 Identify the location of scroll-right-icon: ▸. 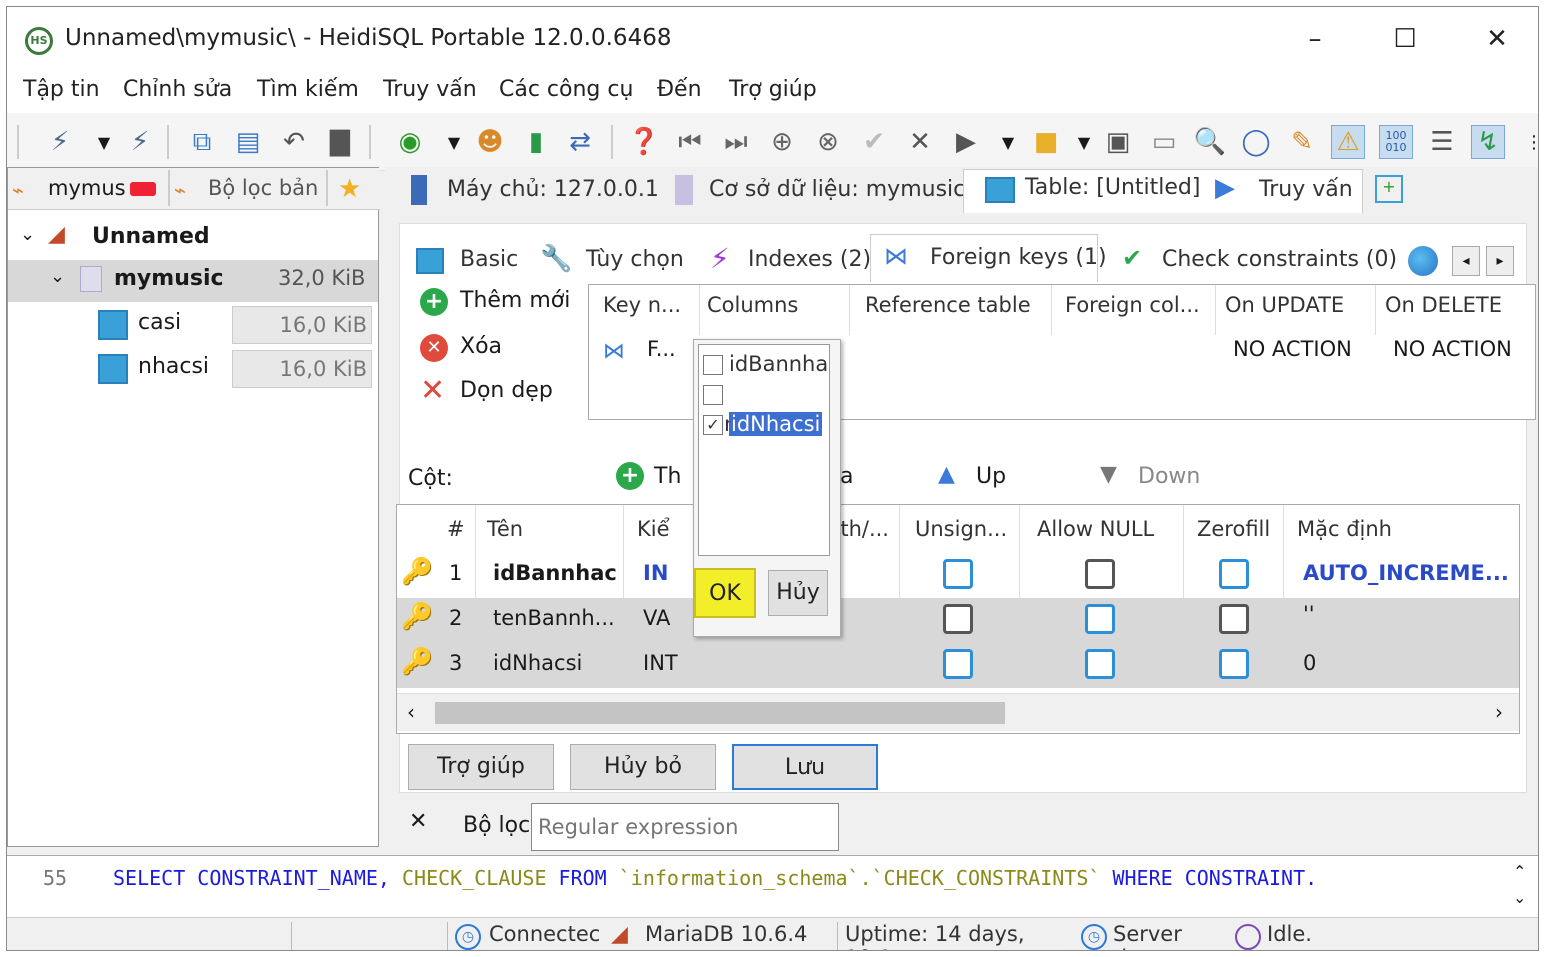
(1500, 261).